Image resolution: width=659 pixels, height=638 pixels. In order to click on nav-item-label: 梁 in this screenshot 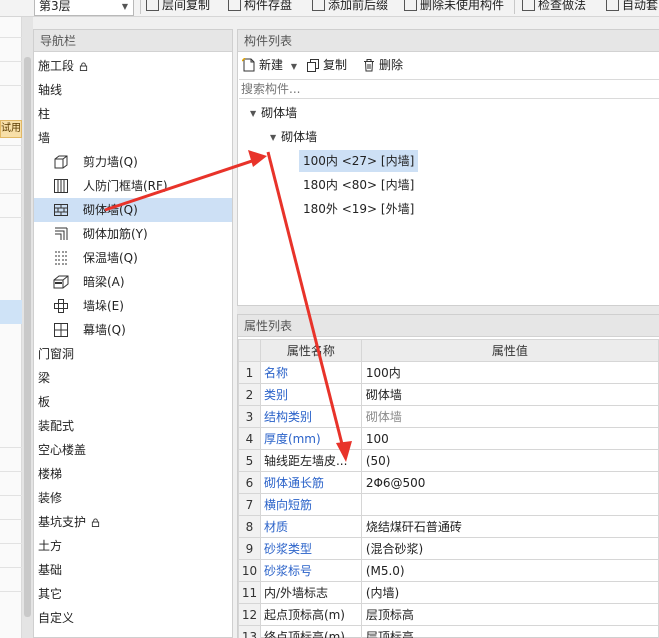, I will do `click(44, 378)`.